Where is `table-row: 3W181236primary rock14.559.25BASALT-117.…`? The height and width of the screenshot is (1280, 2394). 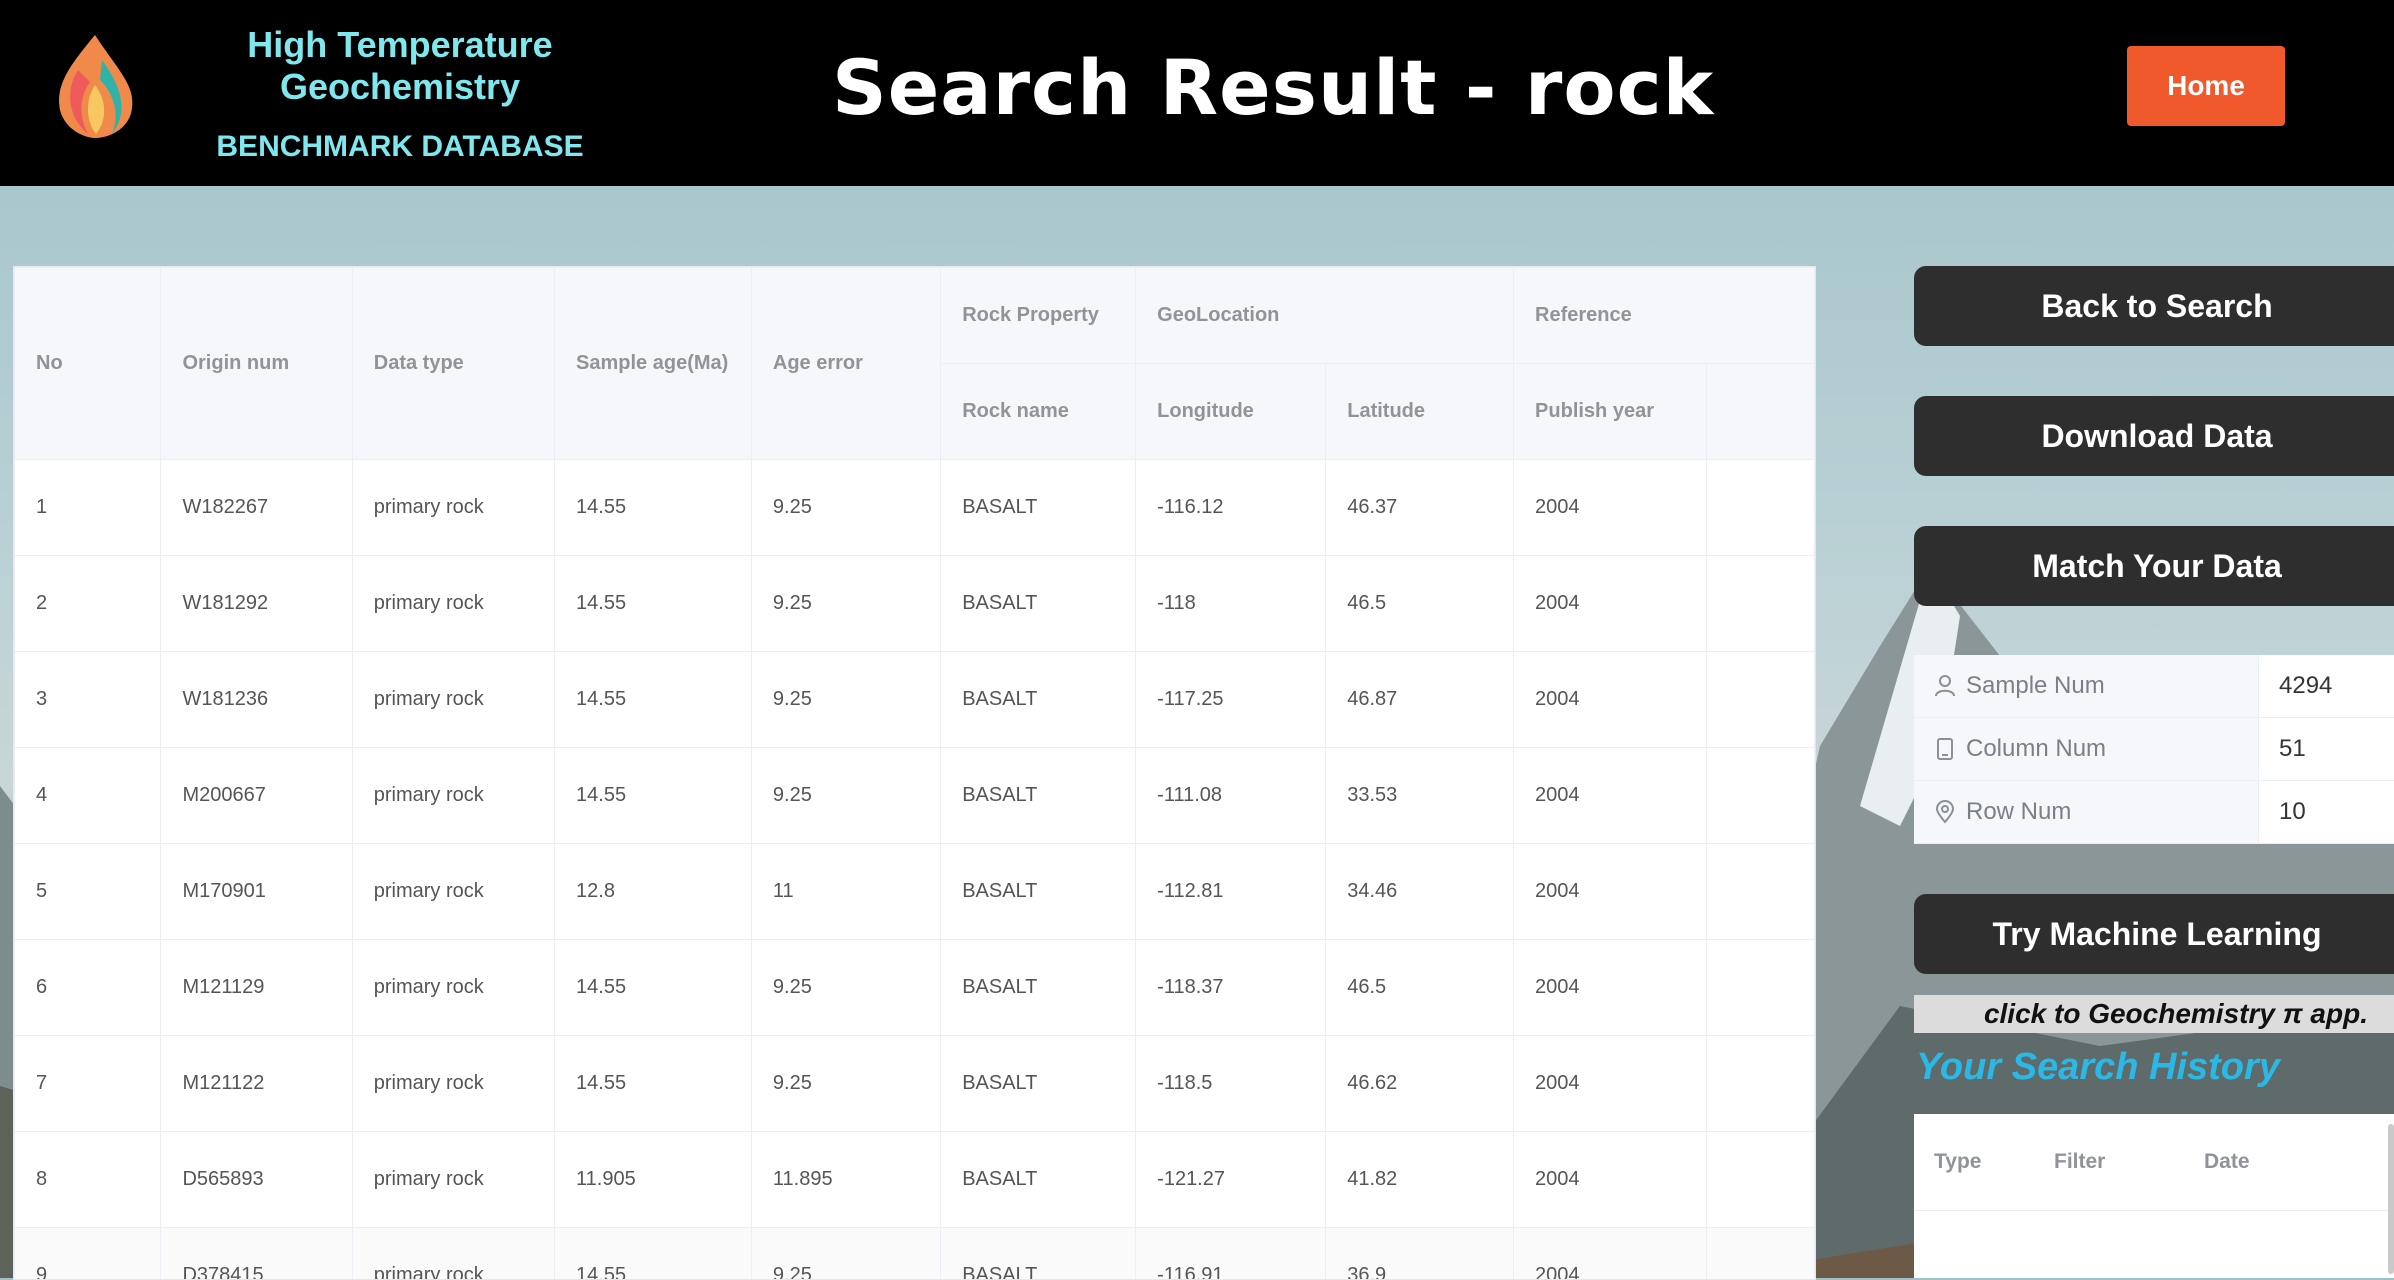
table-row: 3W181236primary rock14.559.25BASALT-117.… is located at coordinates (915, 700).